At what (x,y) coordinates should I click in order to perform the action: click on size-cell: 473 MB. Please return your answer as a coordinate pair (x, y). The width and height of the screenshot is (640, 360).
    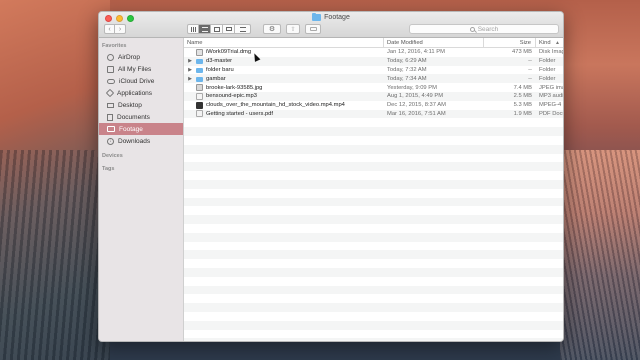
    Looking at the image, I should click on (522, 52).